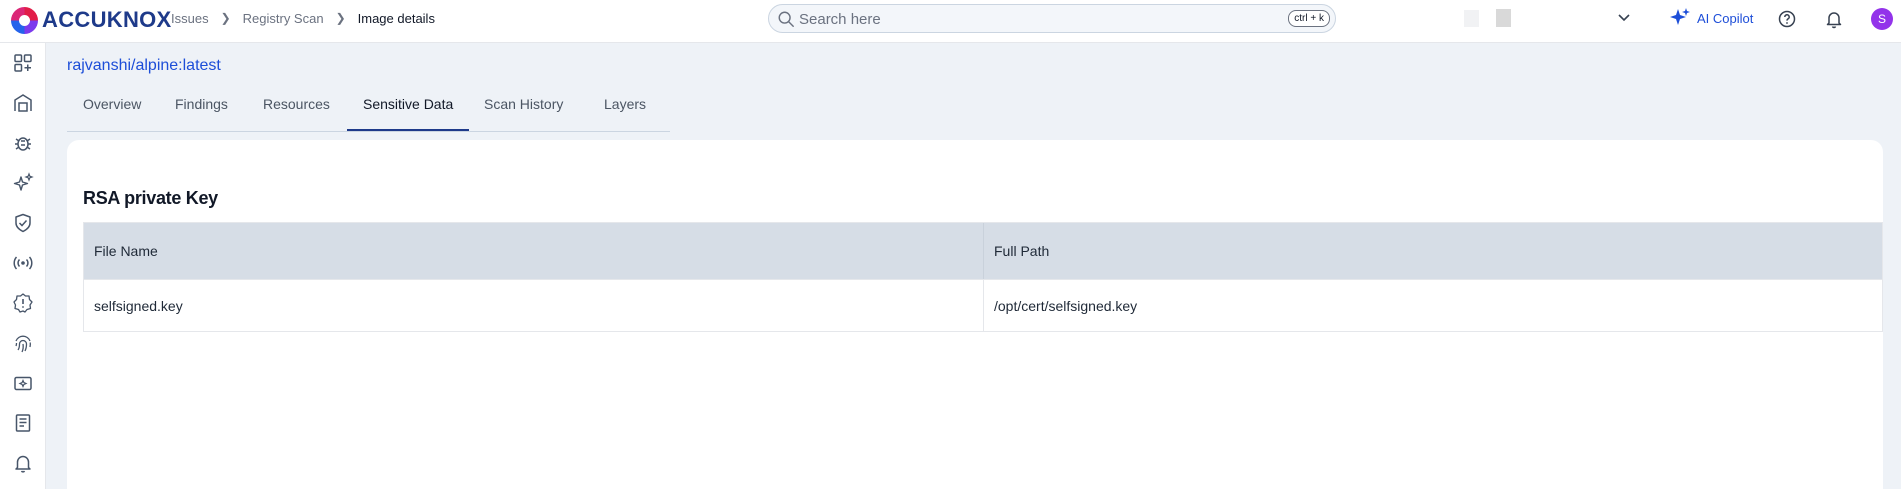 The height and width of the screenshot is (489, 1901). I want to click on inventory-icon, so click(23, 103).